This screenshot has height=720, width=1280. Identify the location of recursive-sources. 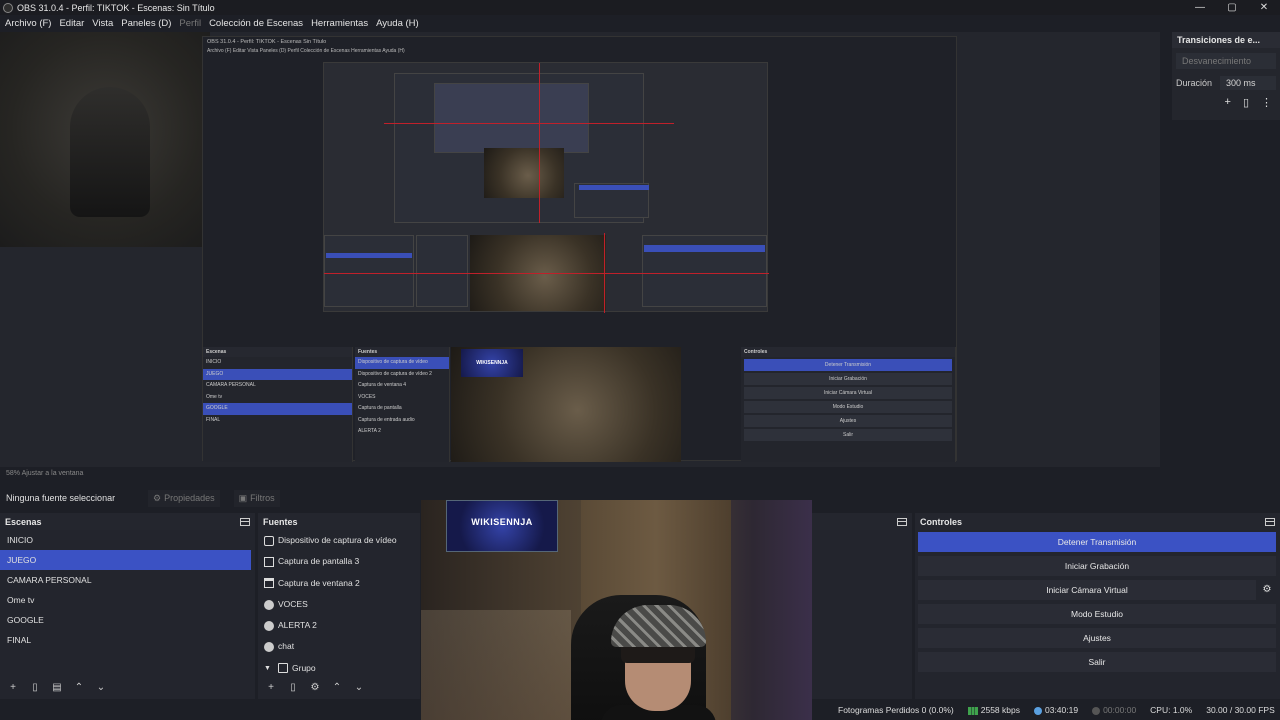
(442, 271).